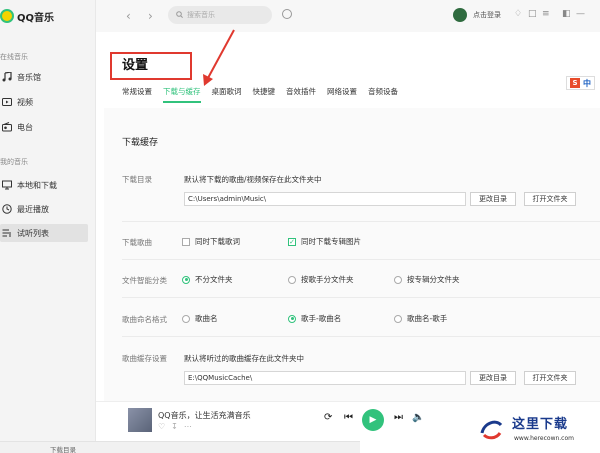  What do you see at coordinates (44, 77) in the screenshot?
I see `sidebar-item-music-hall: 音乐馆` at bounding box center [44, 77].